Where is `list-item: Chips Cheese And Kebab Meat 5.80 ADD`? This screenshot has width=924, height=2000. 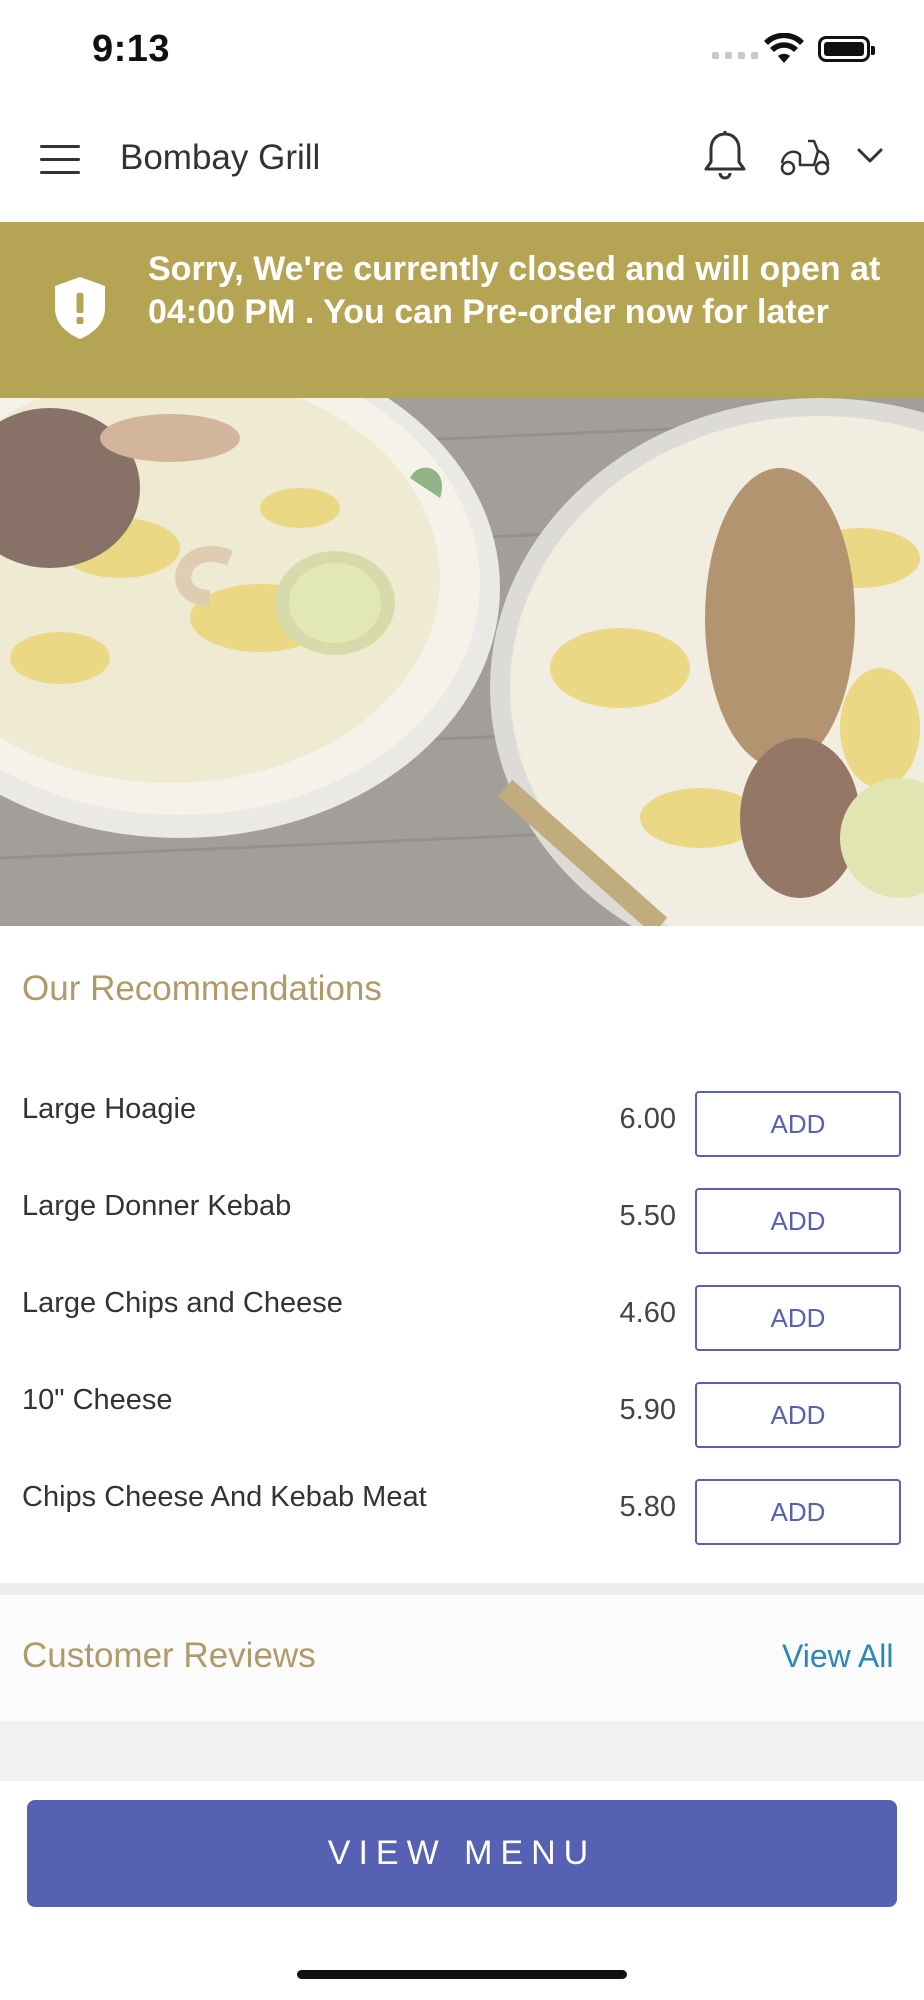 list-item: Chips Cheese And Kebab Meat 5.80 ADD is located at coordinates (462, 1515).